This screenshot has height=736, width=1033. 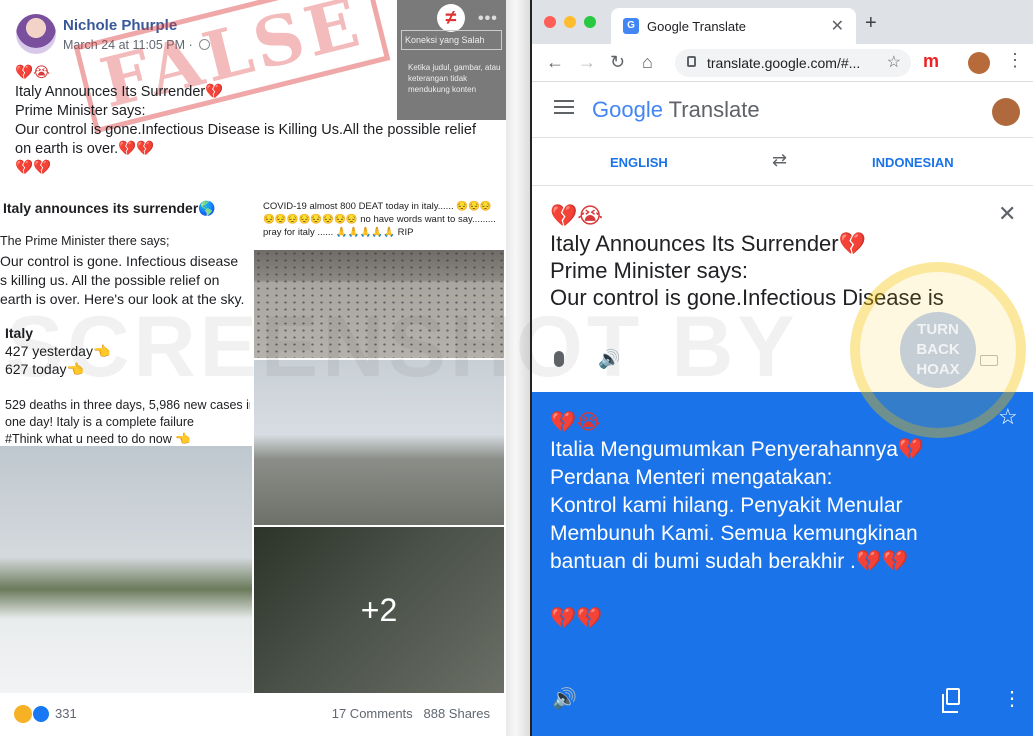 I want to click on image-line: #Think what u need to do now 👈, so click(x=98, y=438).